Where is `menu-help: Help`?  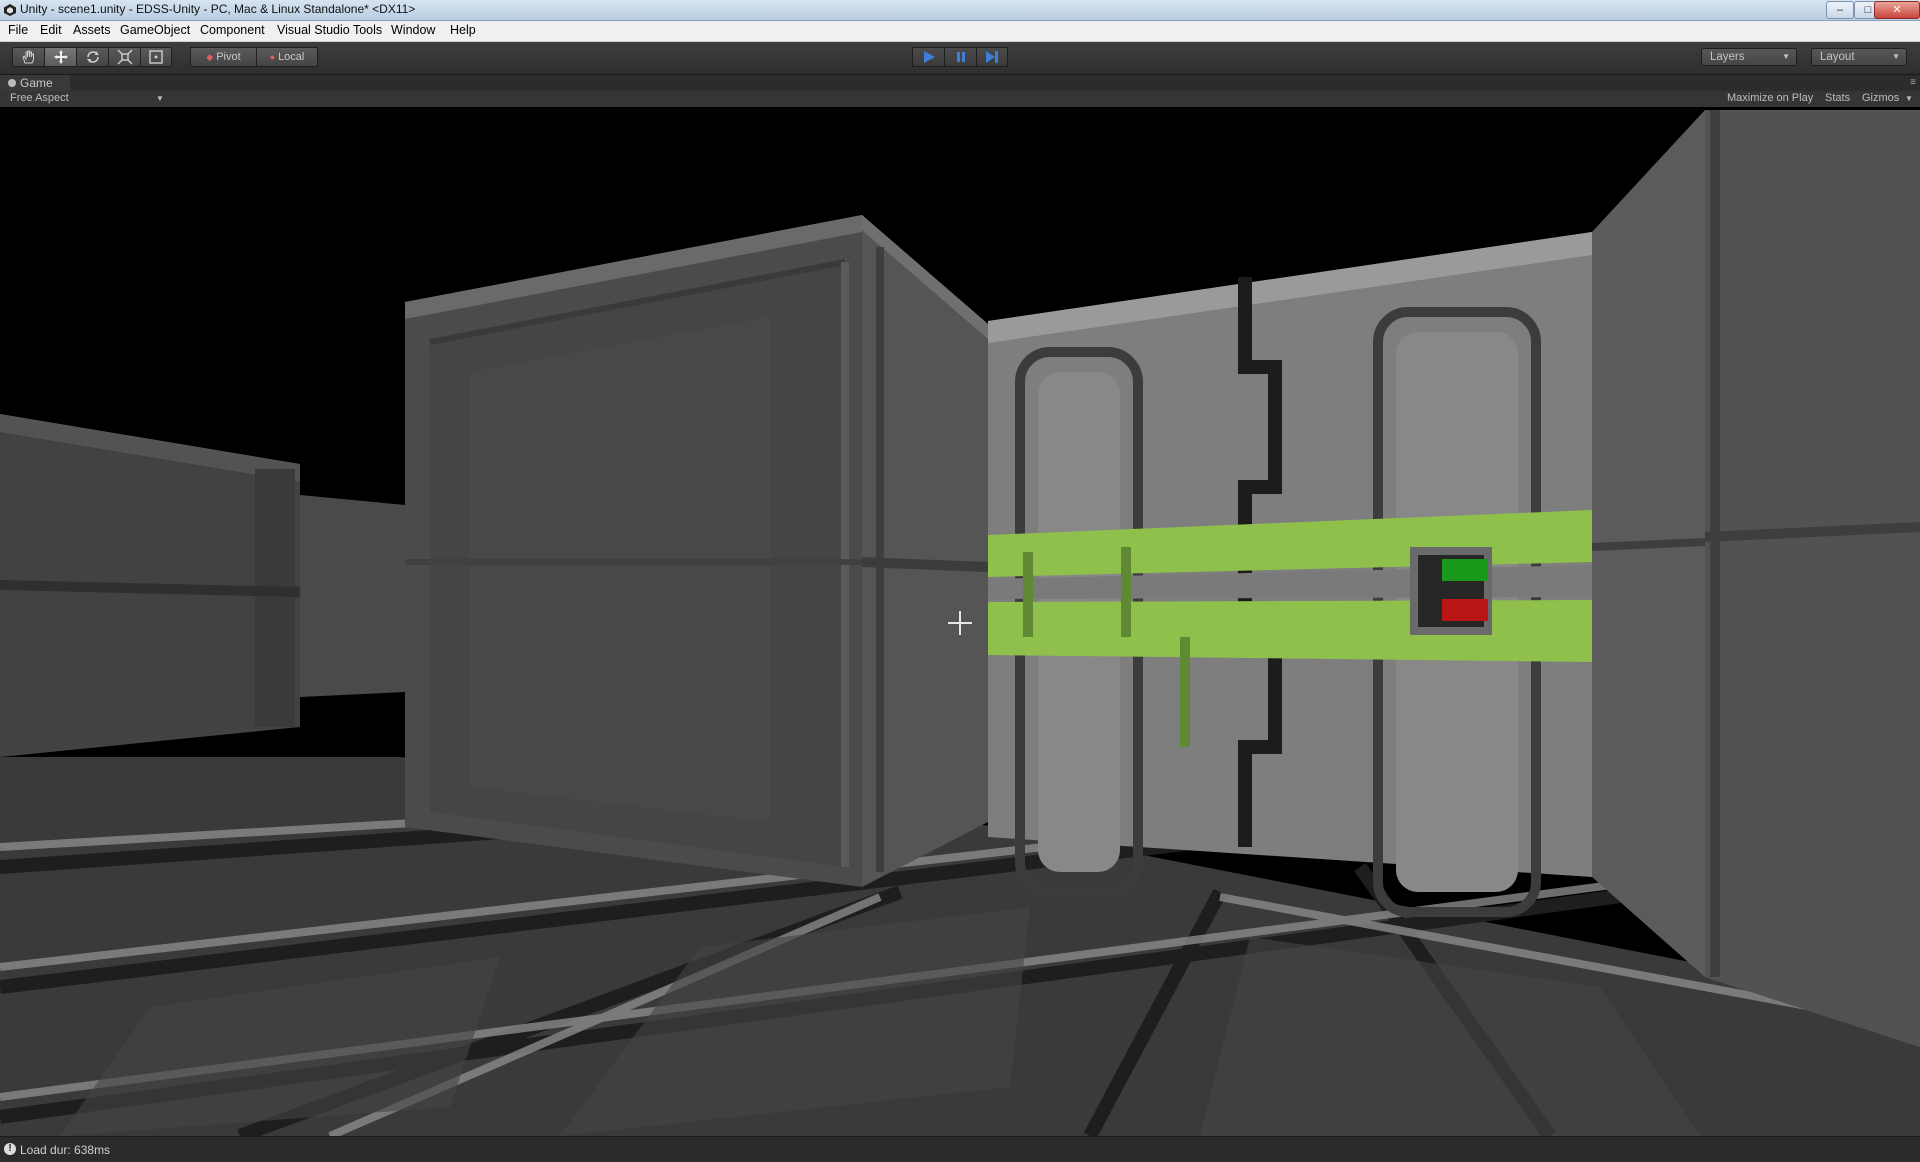 menu-help: Help is located at coordinates (463, 30).